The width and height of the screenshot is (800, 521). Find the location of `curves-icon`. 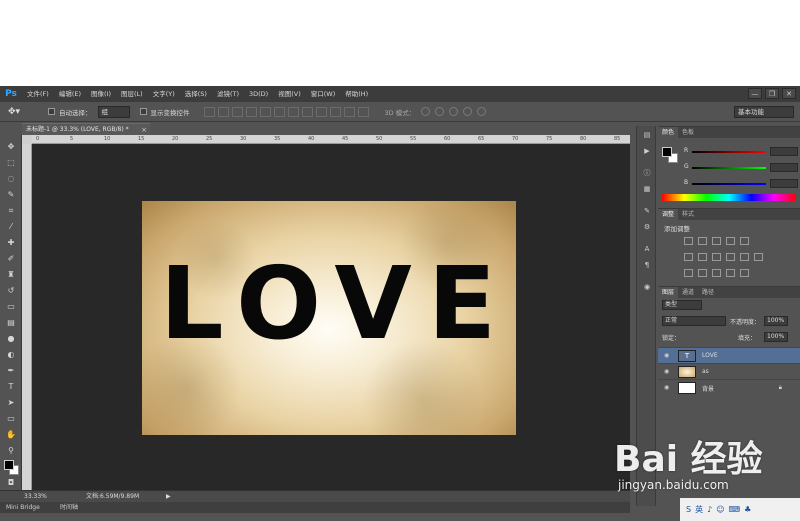

curves-icon is located at coordinates (716, 241).